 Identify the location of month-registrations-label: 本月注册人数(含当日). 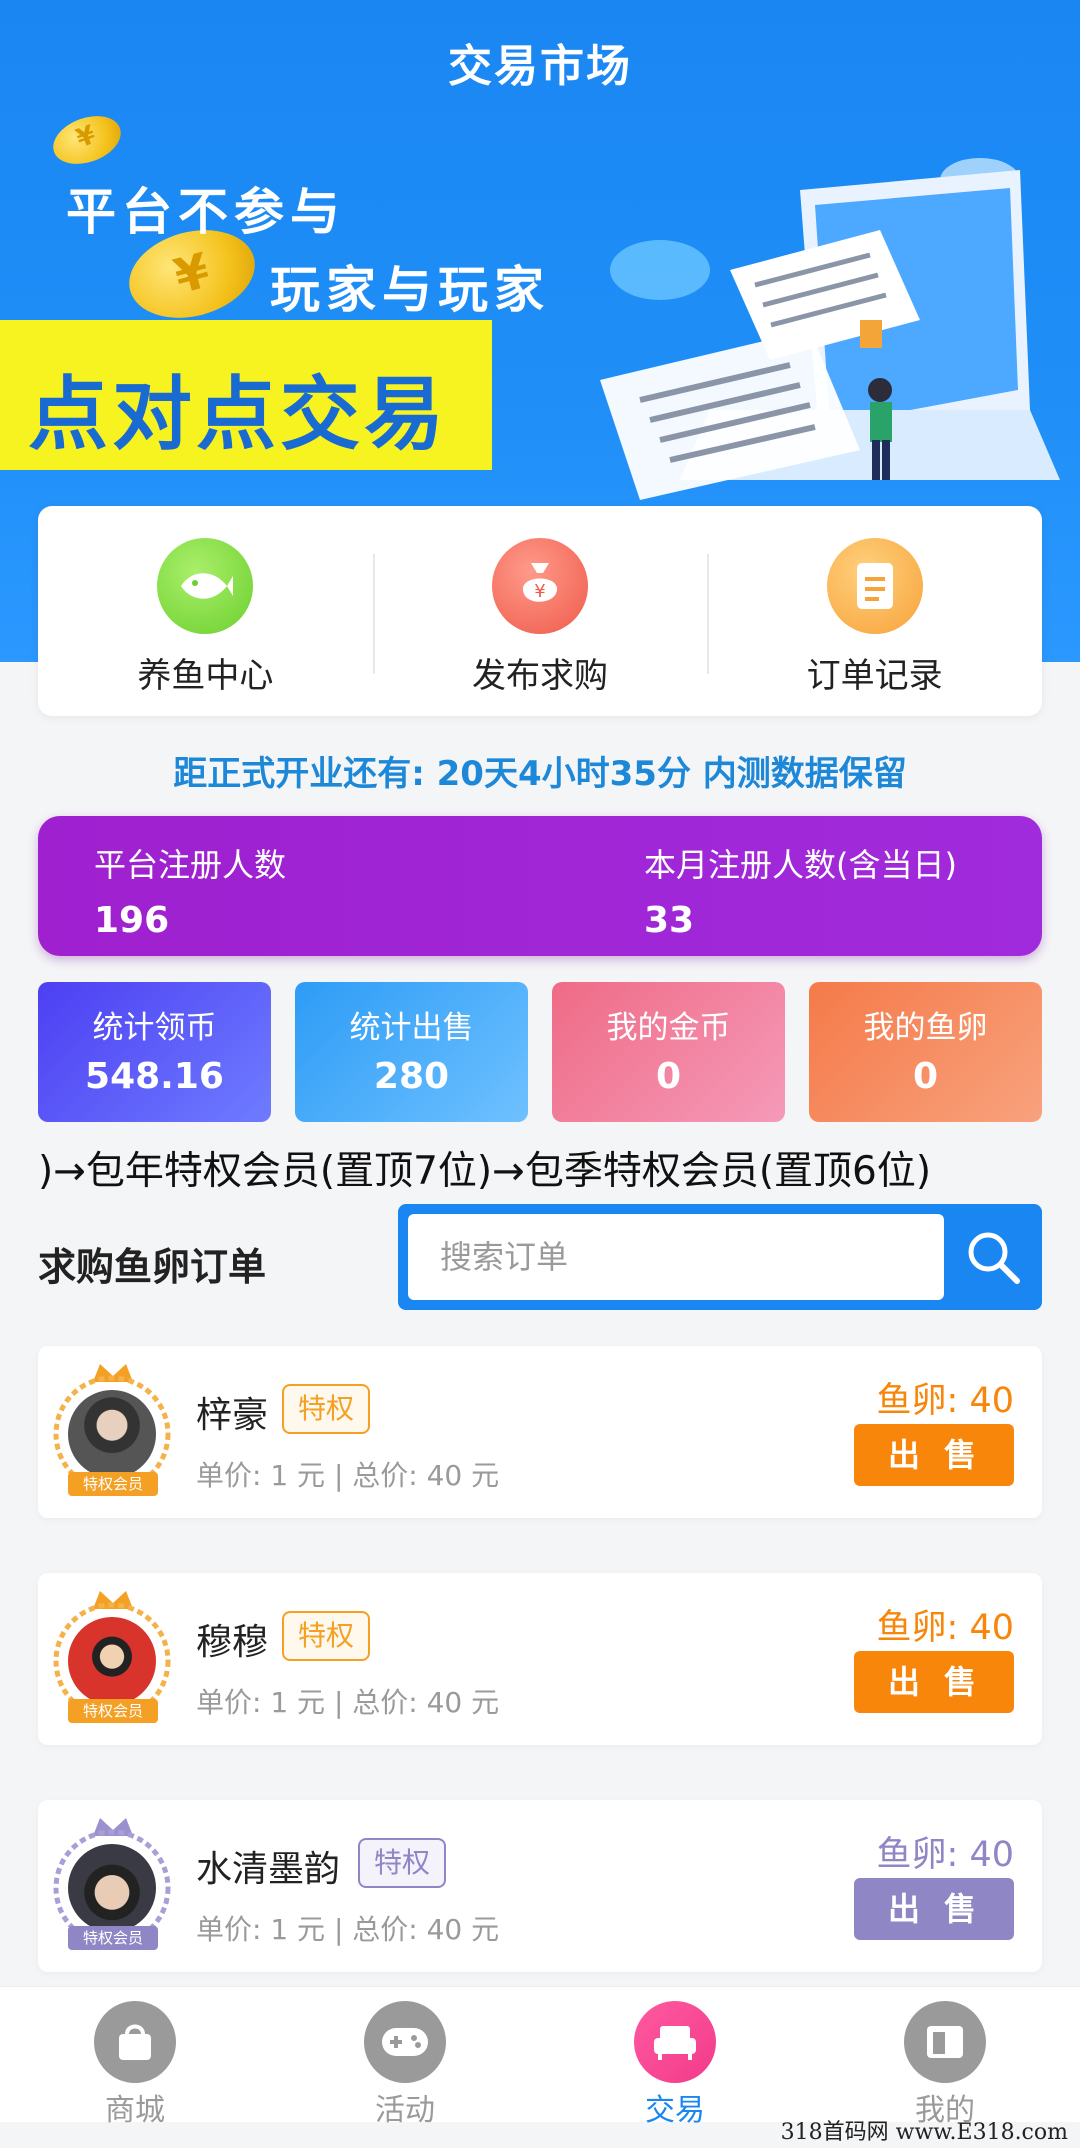
(800, 865).